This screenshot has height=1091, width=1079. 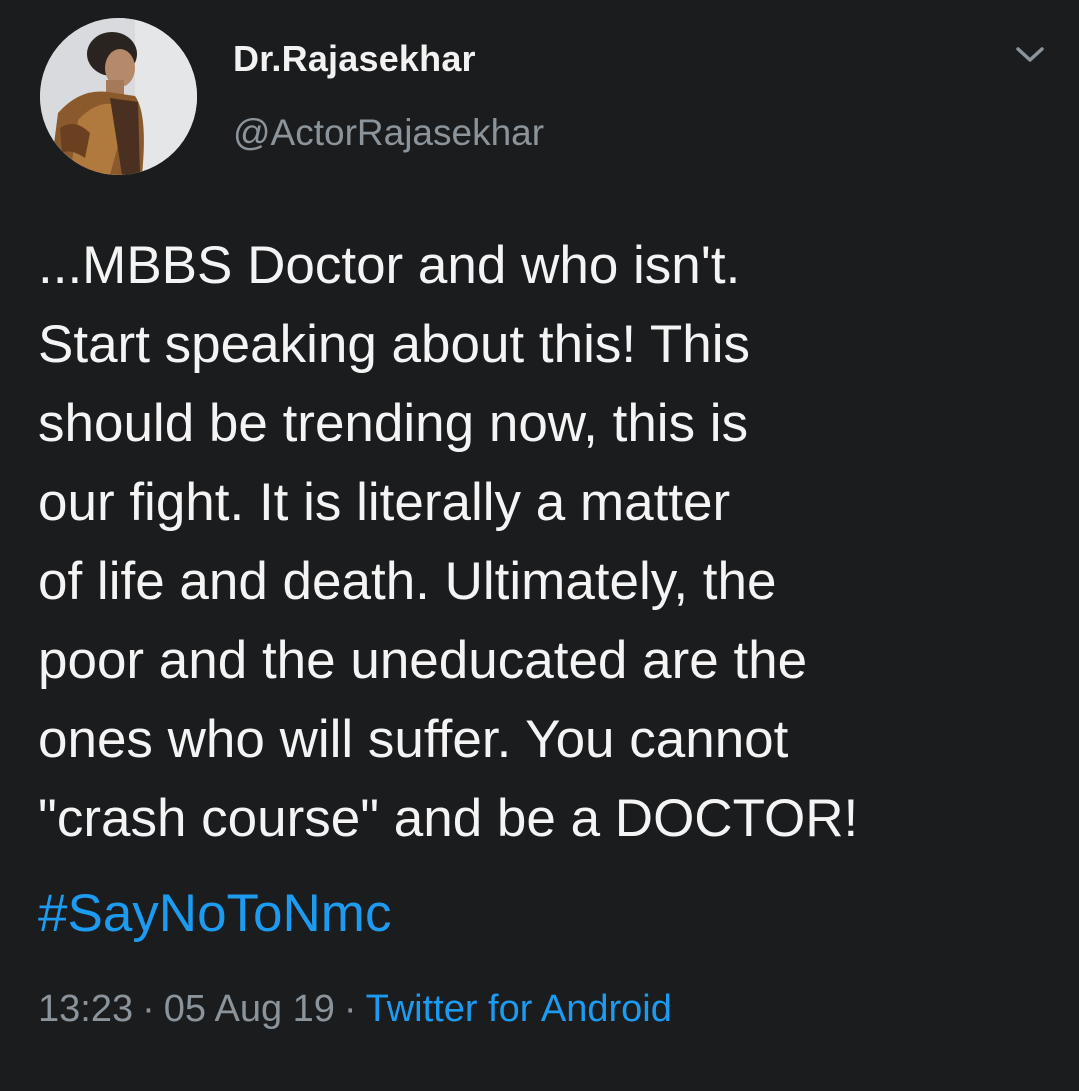 I want to click on author-handle: @ActorRajasekhar, so click(x=388, y=133).